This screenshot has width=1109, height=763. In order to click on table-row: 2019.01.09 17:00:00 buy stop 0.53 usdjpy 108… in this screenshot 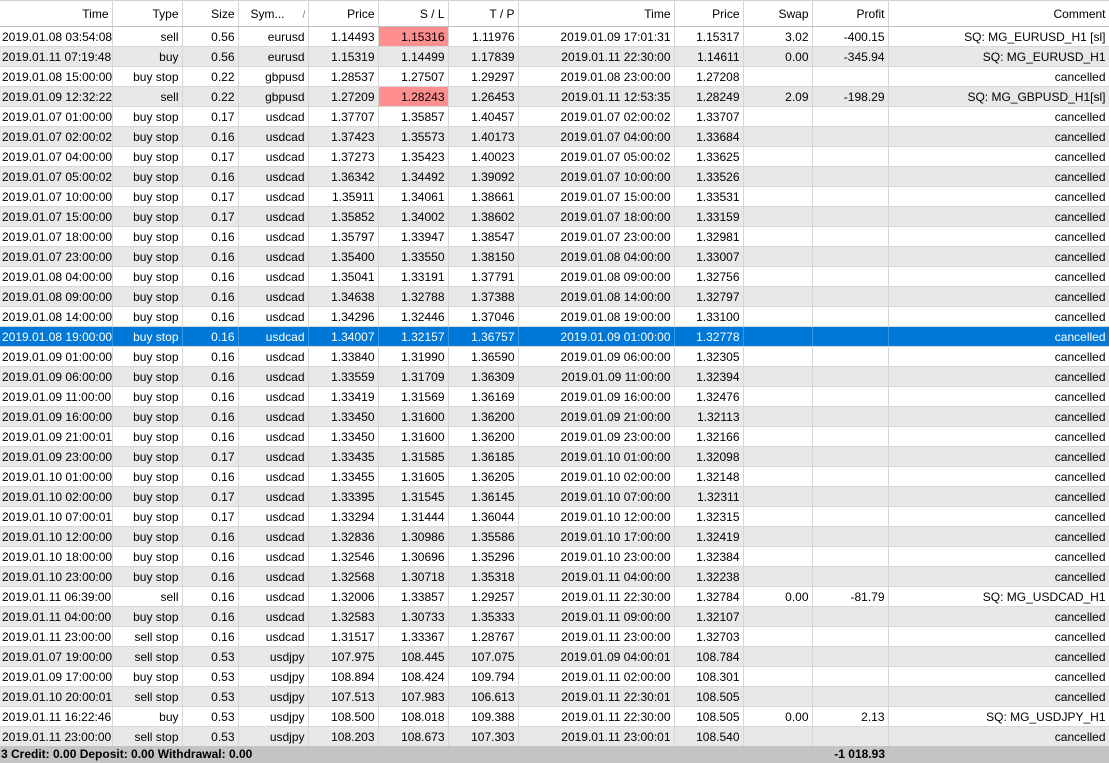, I will do `click(554, 676)`.